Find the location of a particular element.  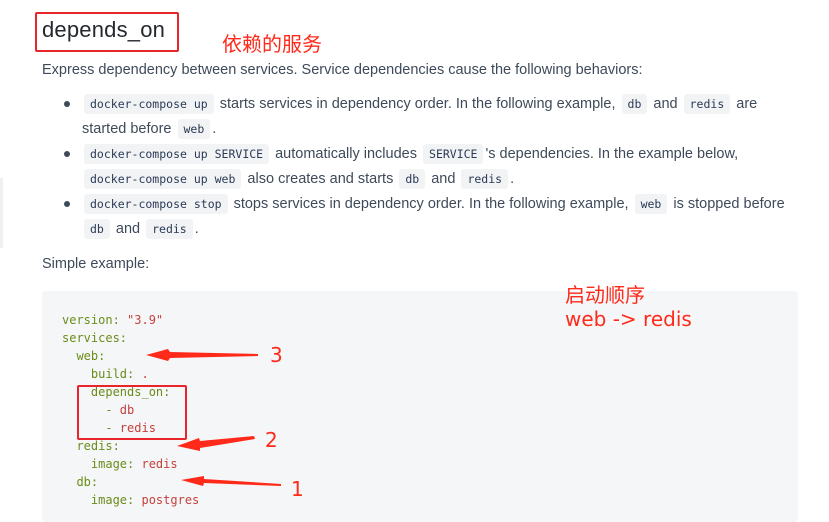

annotation-number-3: 3 is located at coordinates (276, 355).